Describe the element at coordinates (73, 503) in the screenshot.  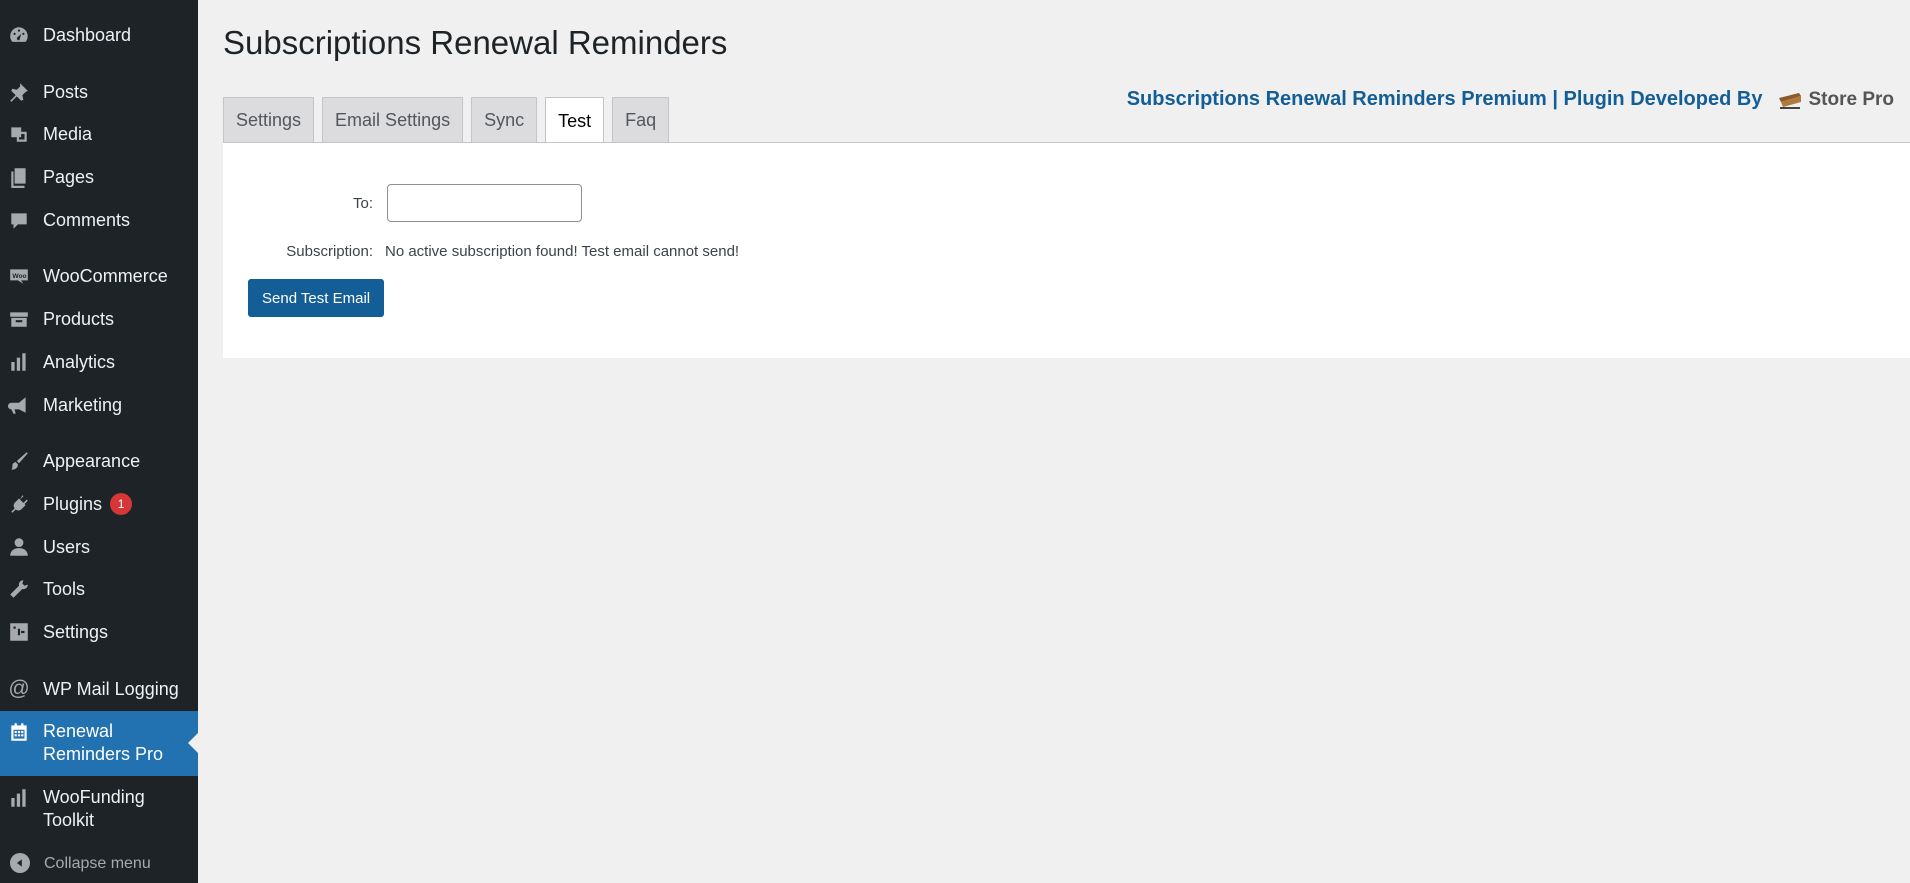
I see `sidebar-item-label: Plugins` at that location.